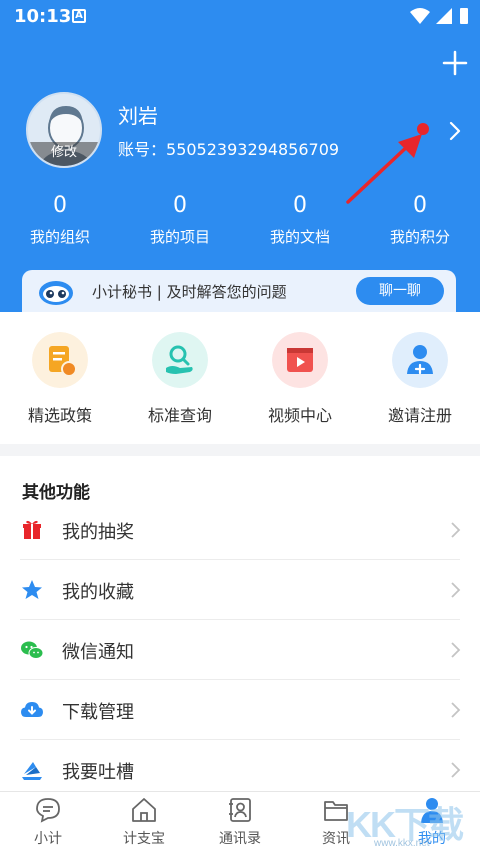  Describe the element at coordinates (240, 650) in the screenshot. I see `list-item-wechat-notify: 微信通知` at that location.